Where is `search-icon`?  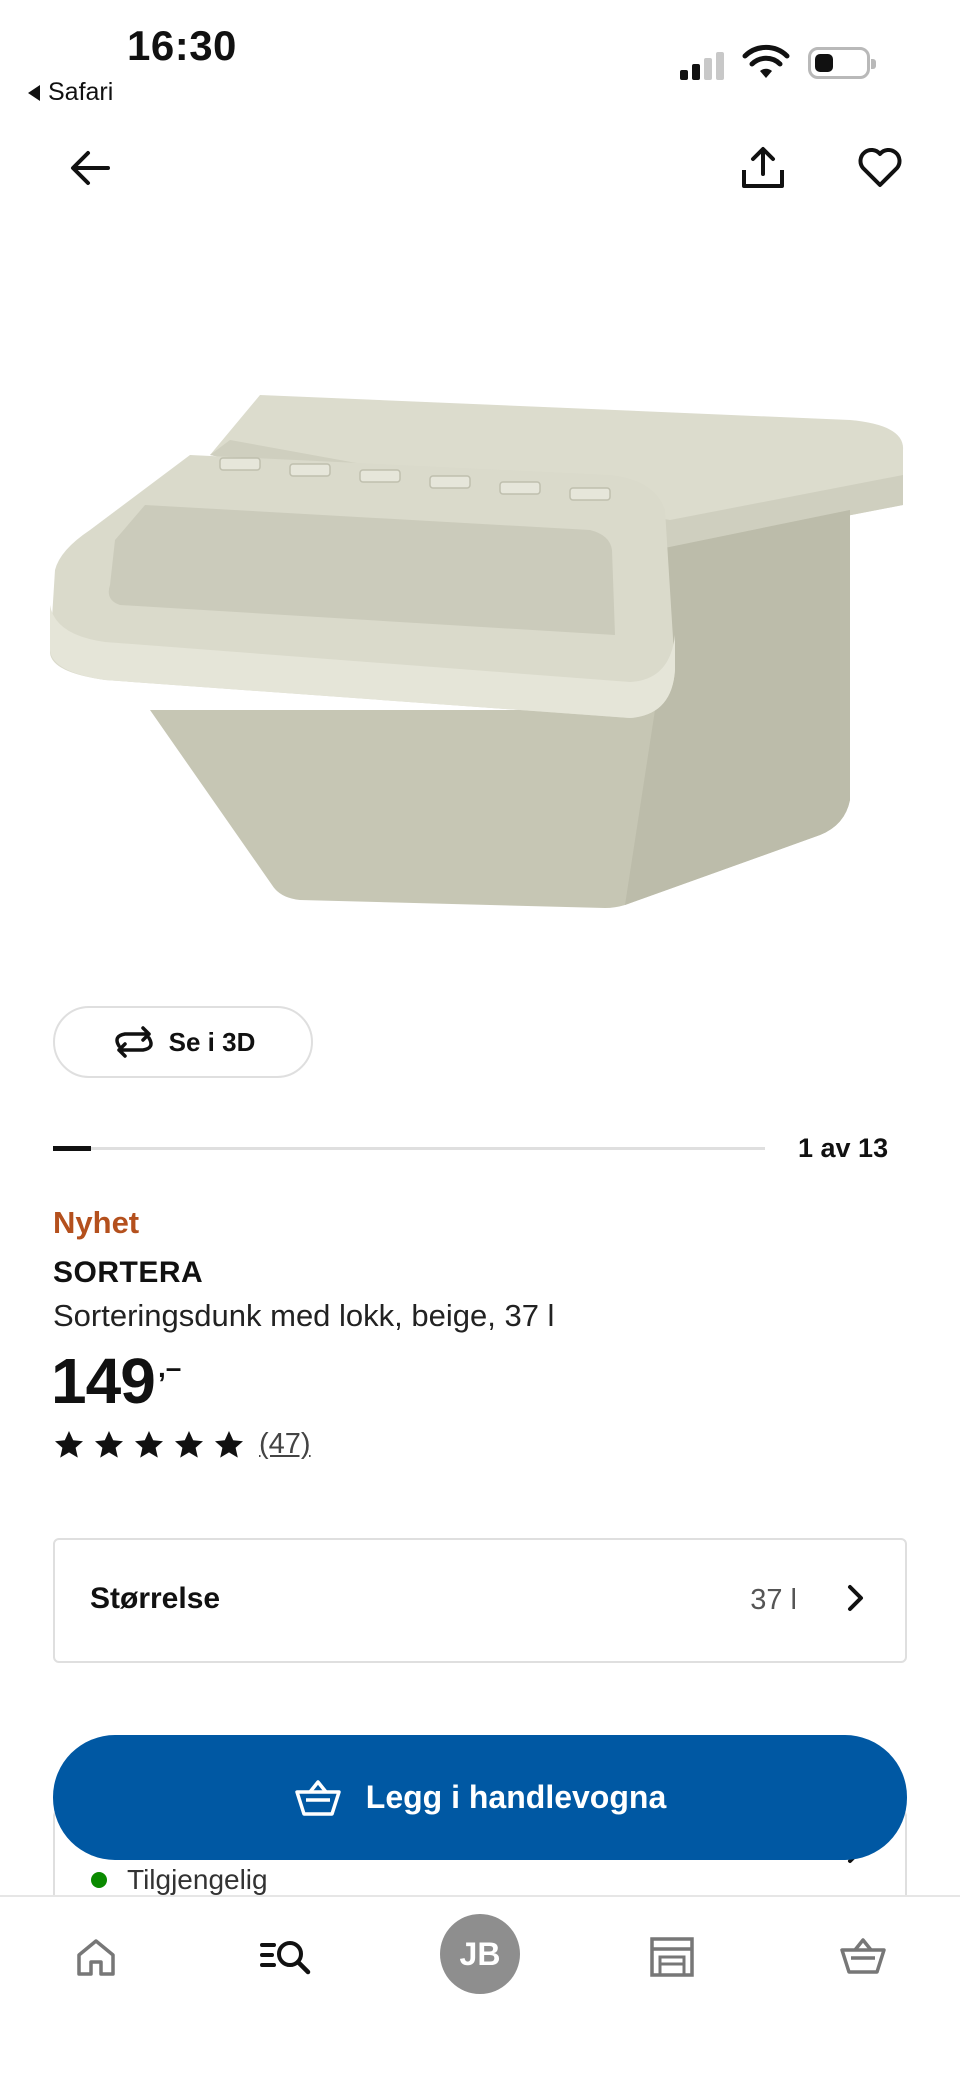 search-icon is located at coordinates (285, 1958).